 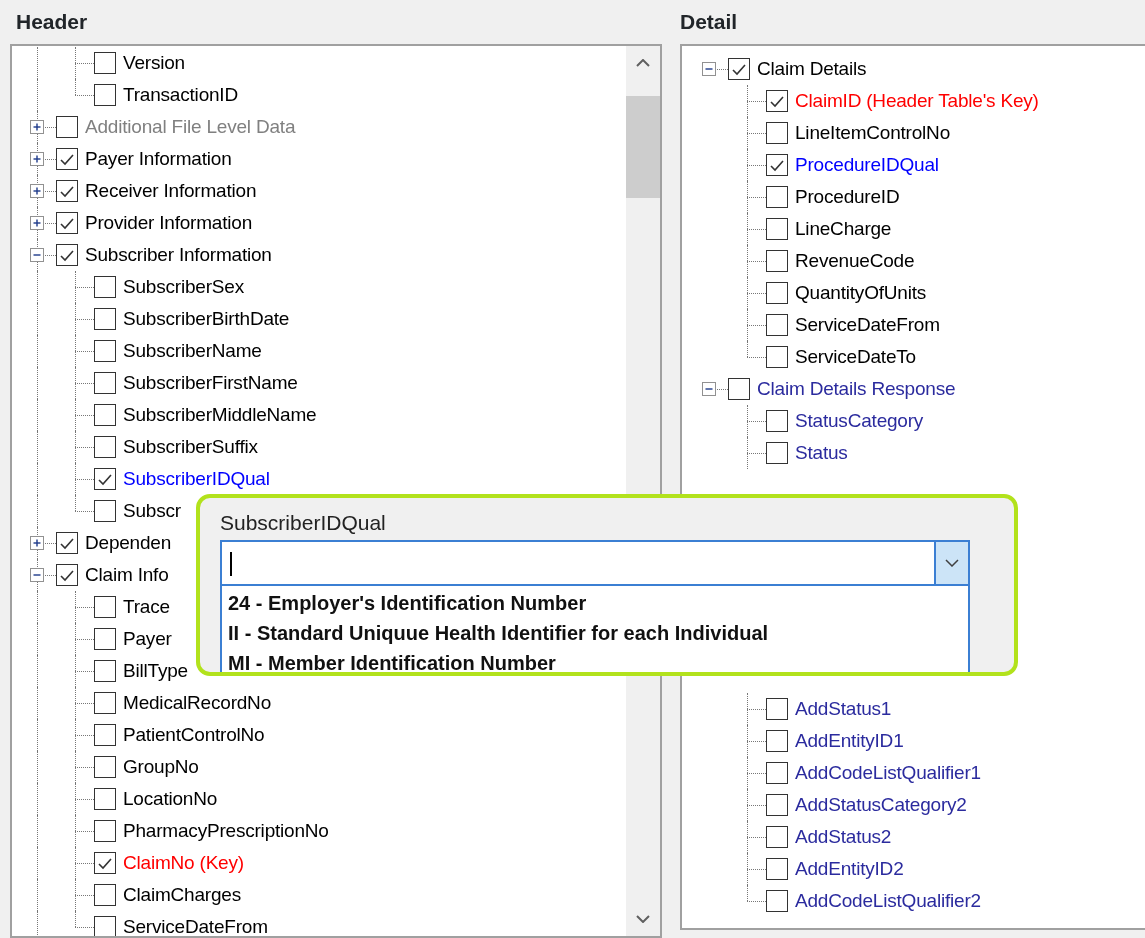 What do you see at coordinates (877, 805) in the screenshot?
I see `tree-item: AddStatusCategory2` at bounding box center [877, 805].